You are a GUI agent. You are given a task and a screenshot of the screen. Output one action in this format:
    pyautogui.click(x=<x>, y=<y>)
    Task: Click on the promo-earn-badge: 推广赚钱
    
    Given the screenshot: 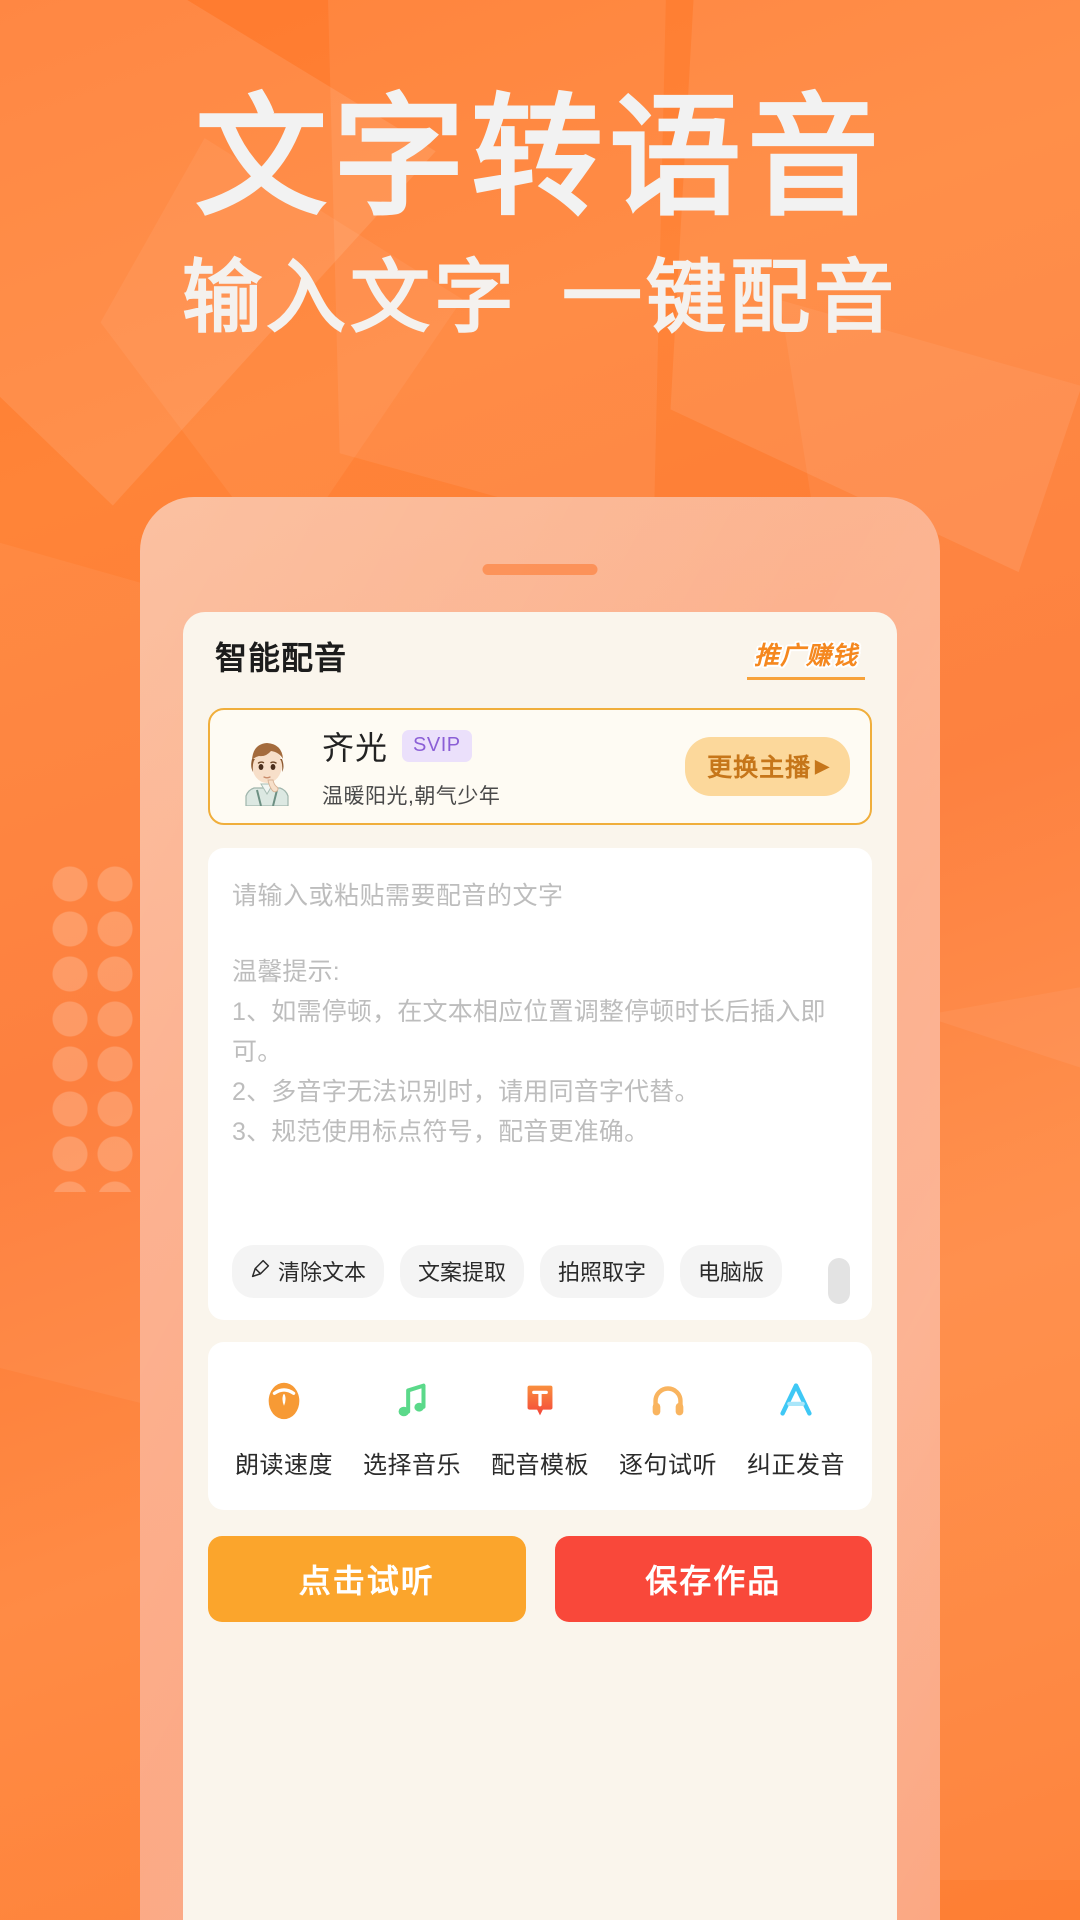 What is the action you would take?
    pyautogui.click(x=805, y=656)
    